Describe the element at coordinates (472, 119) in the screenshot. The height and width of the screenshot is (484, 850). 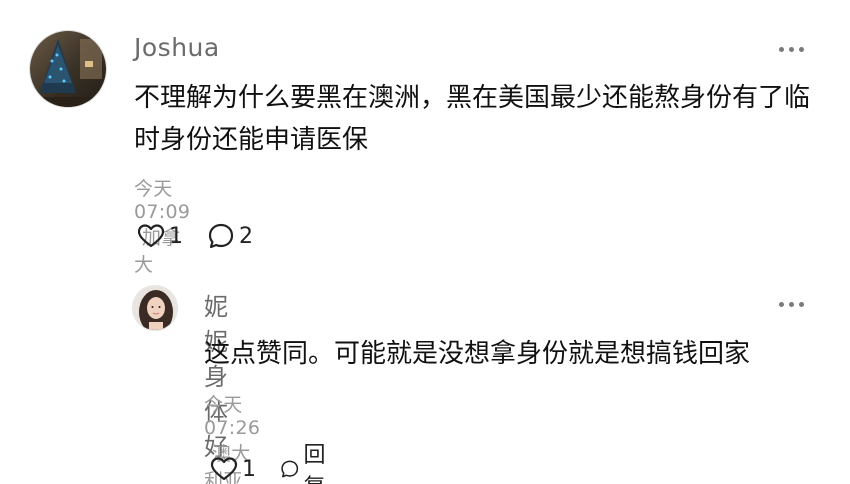
I see `comment-text: 不理解为什么要黑在澳洲，黑在美国最少还能熬身份有了临时身份还能申请医保` at that location.